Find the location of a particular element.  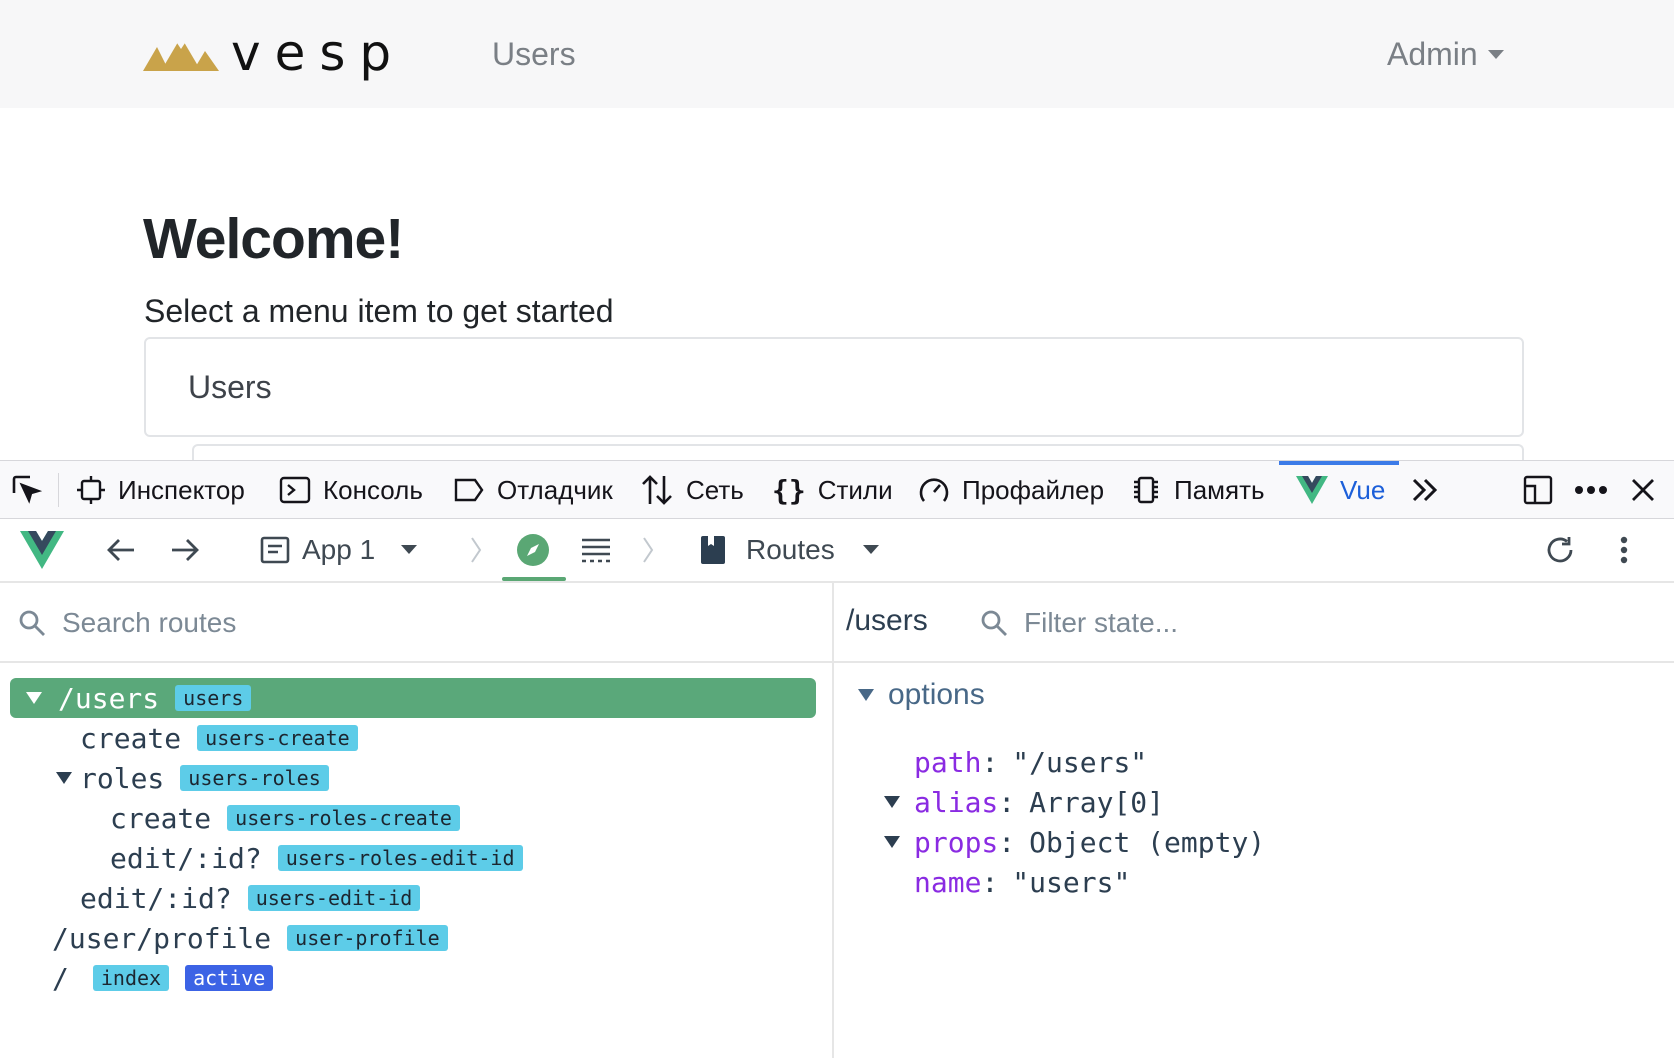

filter-state-input is located at coordinates (1324, 623).